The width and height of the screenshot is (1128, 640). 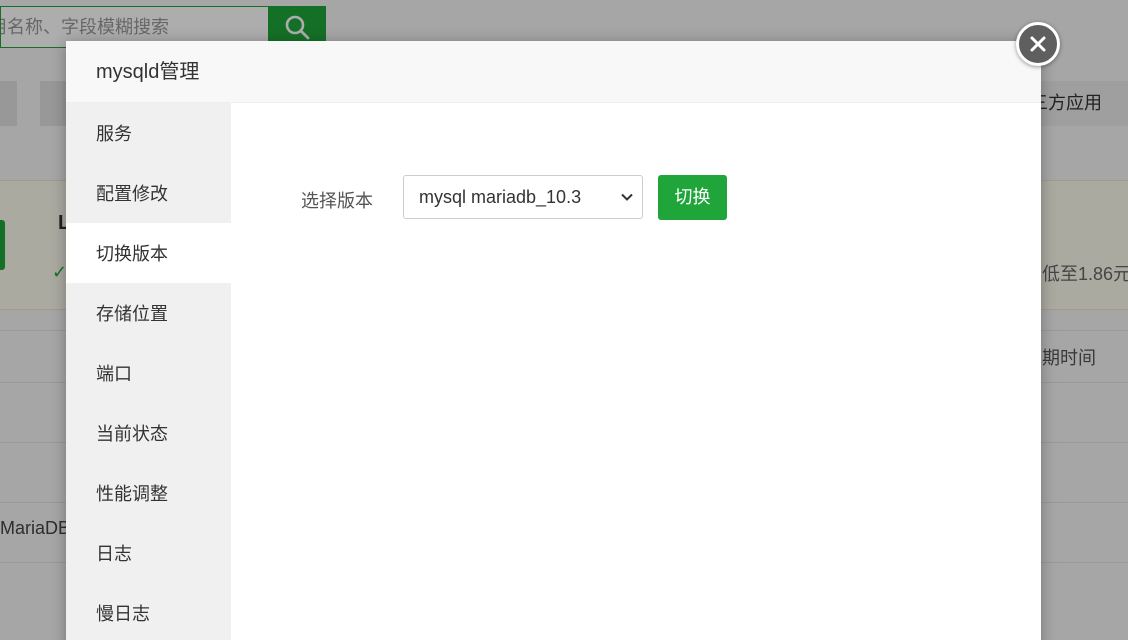 I want to click on dialog-sidebar: 服务 配置修改 切换版本 存储位置 端口 当前状态 性能调整 日志 慢日志, so click(x=148, y=371).